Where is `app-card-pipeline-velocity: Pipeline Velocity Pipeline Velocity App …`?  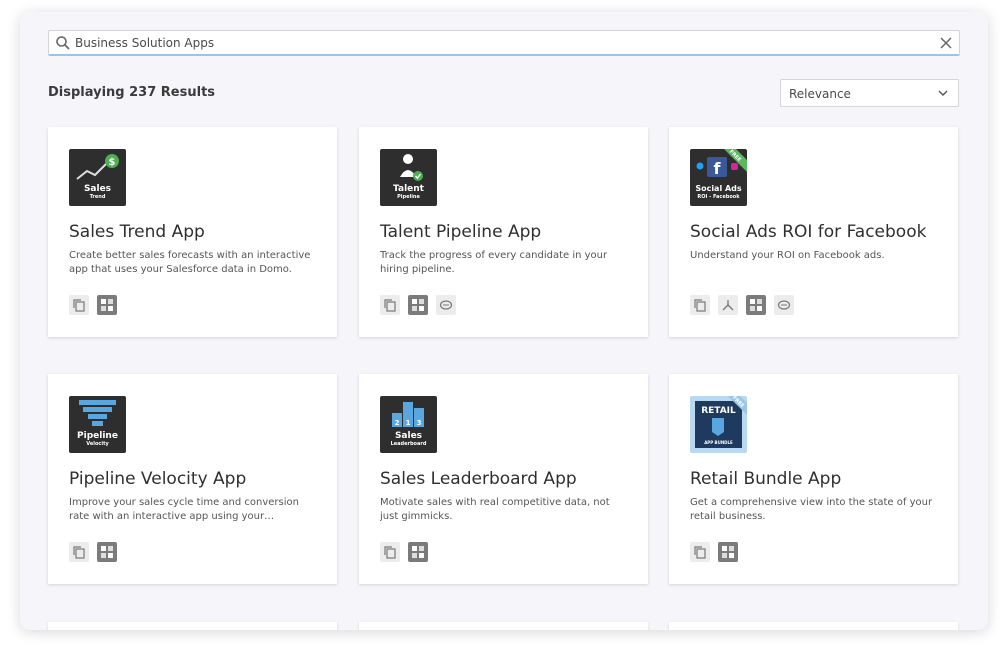
app-card-pipeline-velocity: Pipeline Velocity Pipeline Velocity App … is located at coordinates (192, 479).